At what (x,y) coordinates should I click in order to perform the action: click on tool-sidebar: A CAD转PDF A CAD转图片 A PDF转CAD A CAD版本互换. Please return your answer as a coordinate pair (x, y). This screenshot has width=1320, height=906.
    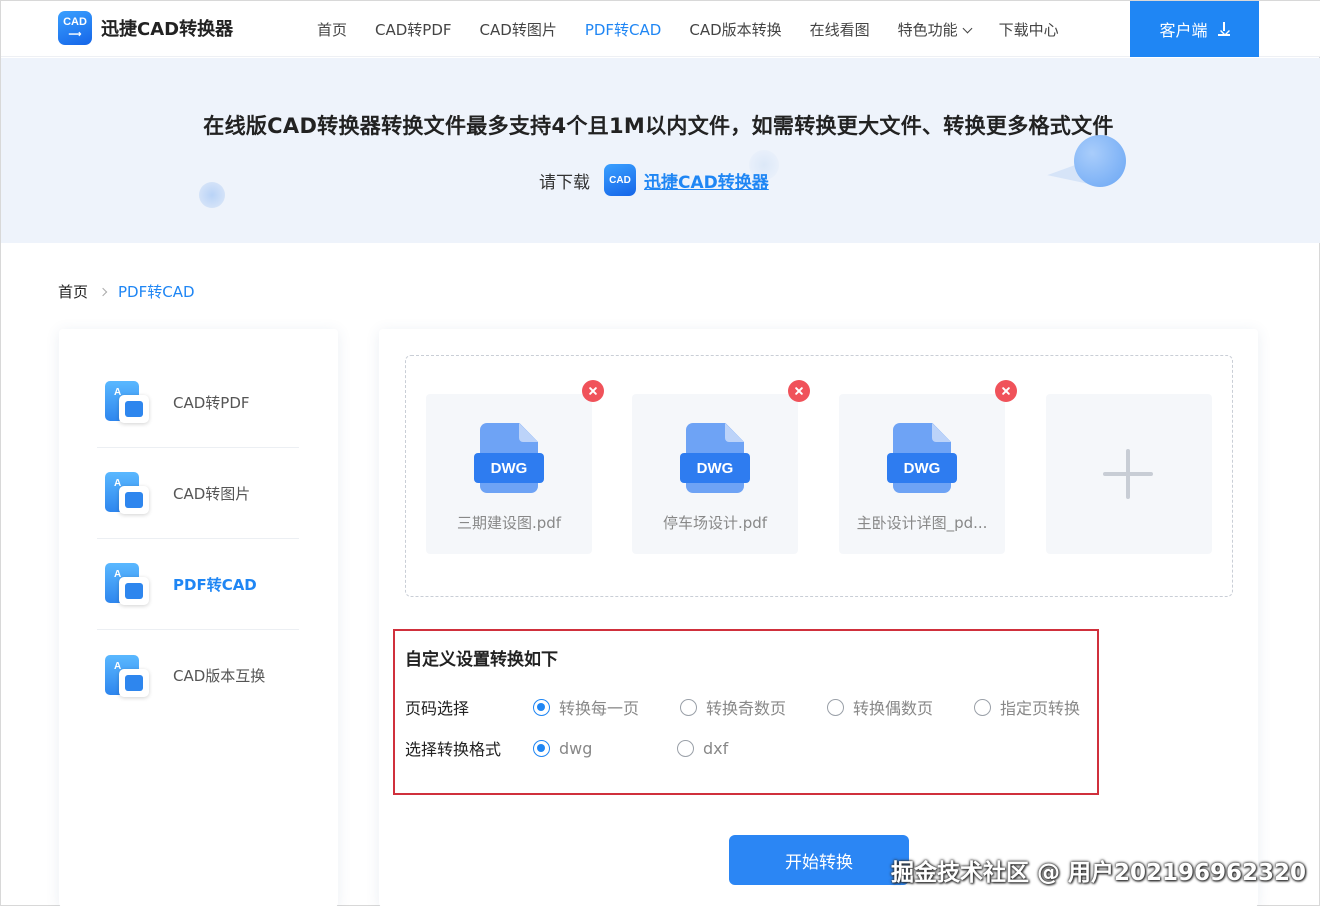
    Looking at the image, I should click on (198, 617).